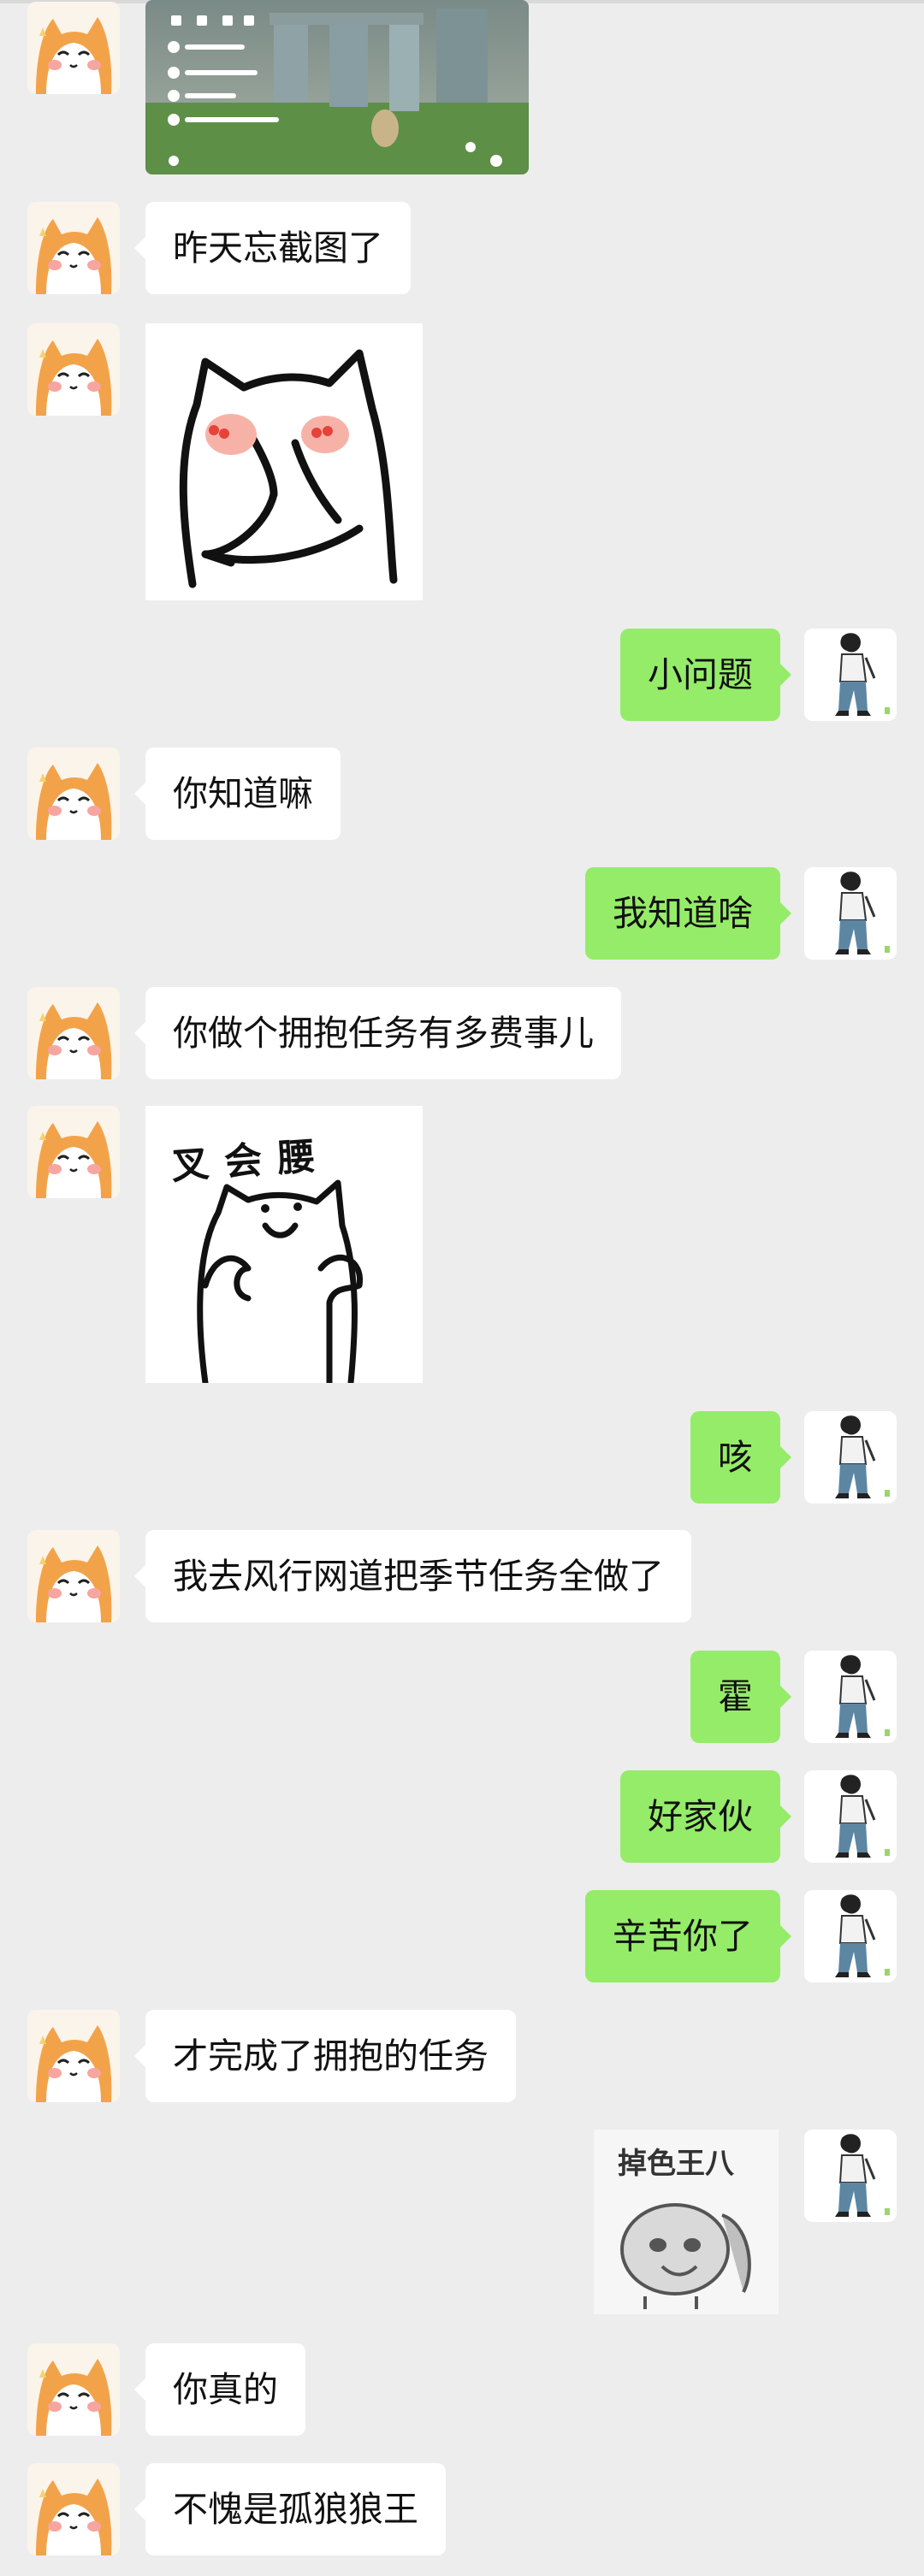 The width and height of the screenshot is (924, 2576). I want to click on message-row: 不愧是孤狼狼王, so click(462, 2509).